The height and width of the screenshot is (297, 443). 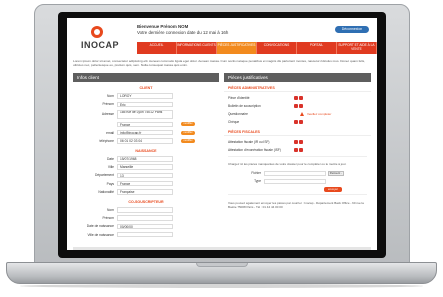 I want to click on section-naissance: NAISSANCE, so click(x=146, y=150).